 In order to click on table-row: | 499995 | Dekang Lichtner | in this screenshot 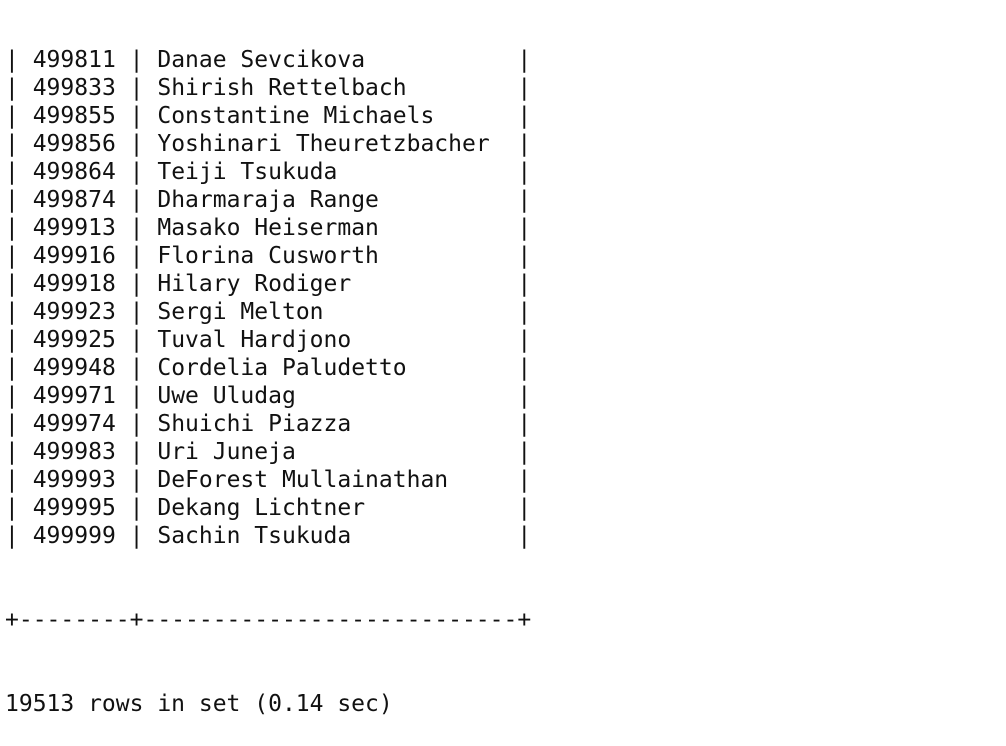, I will do `click(268, 508)`.